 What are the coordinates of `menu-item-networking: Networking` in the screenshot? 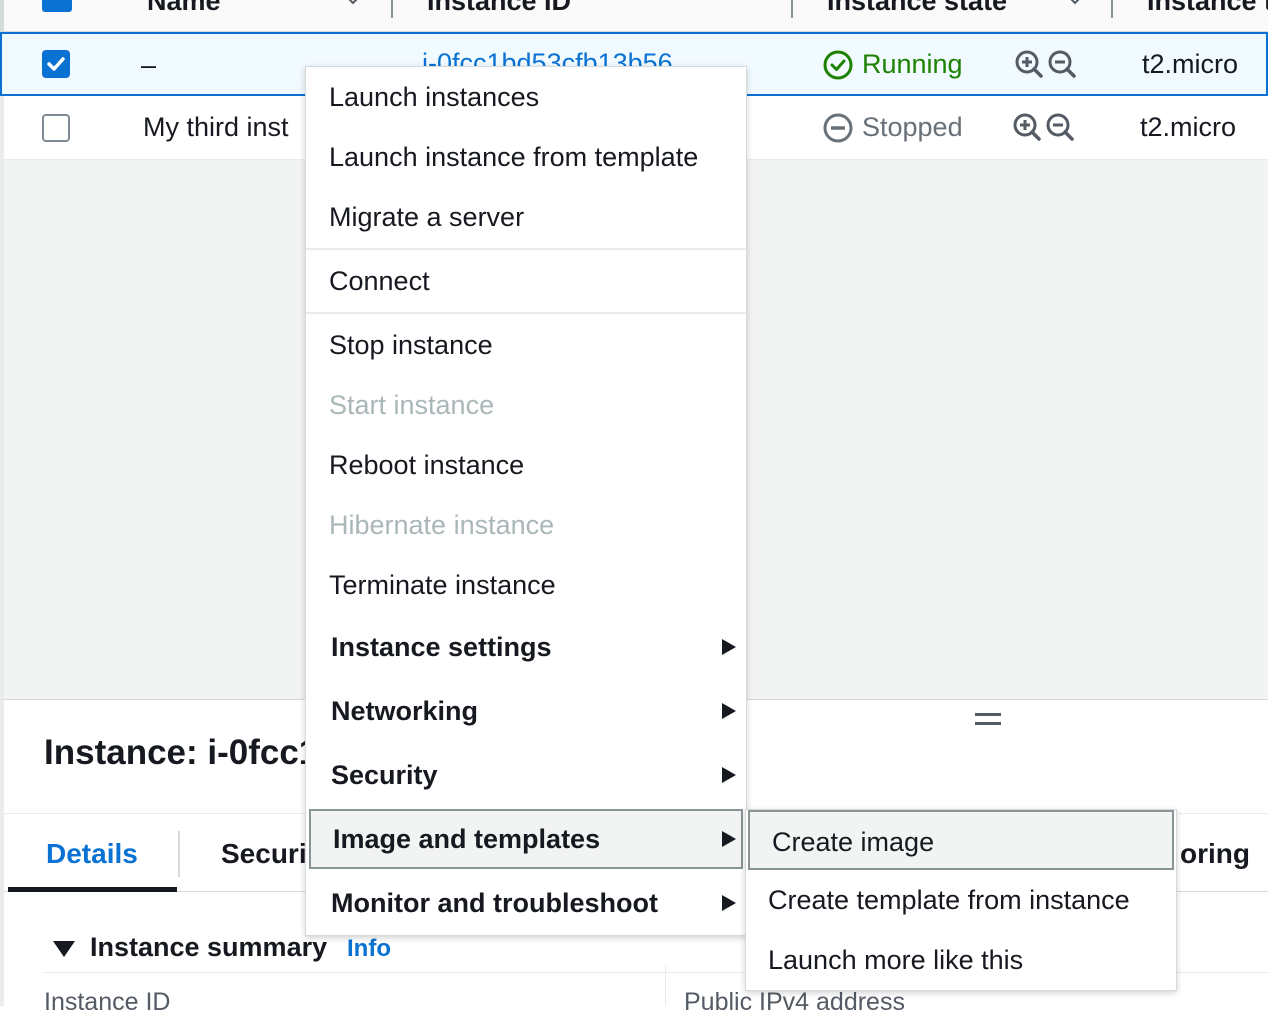 It's located at (526, 711).